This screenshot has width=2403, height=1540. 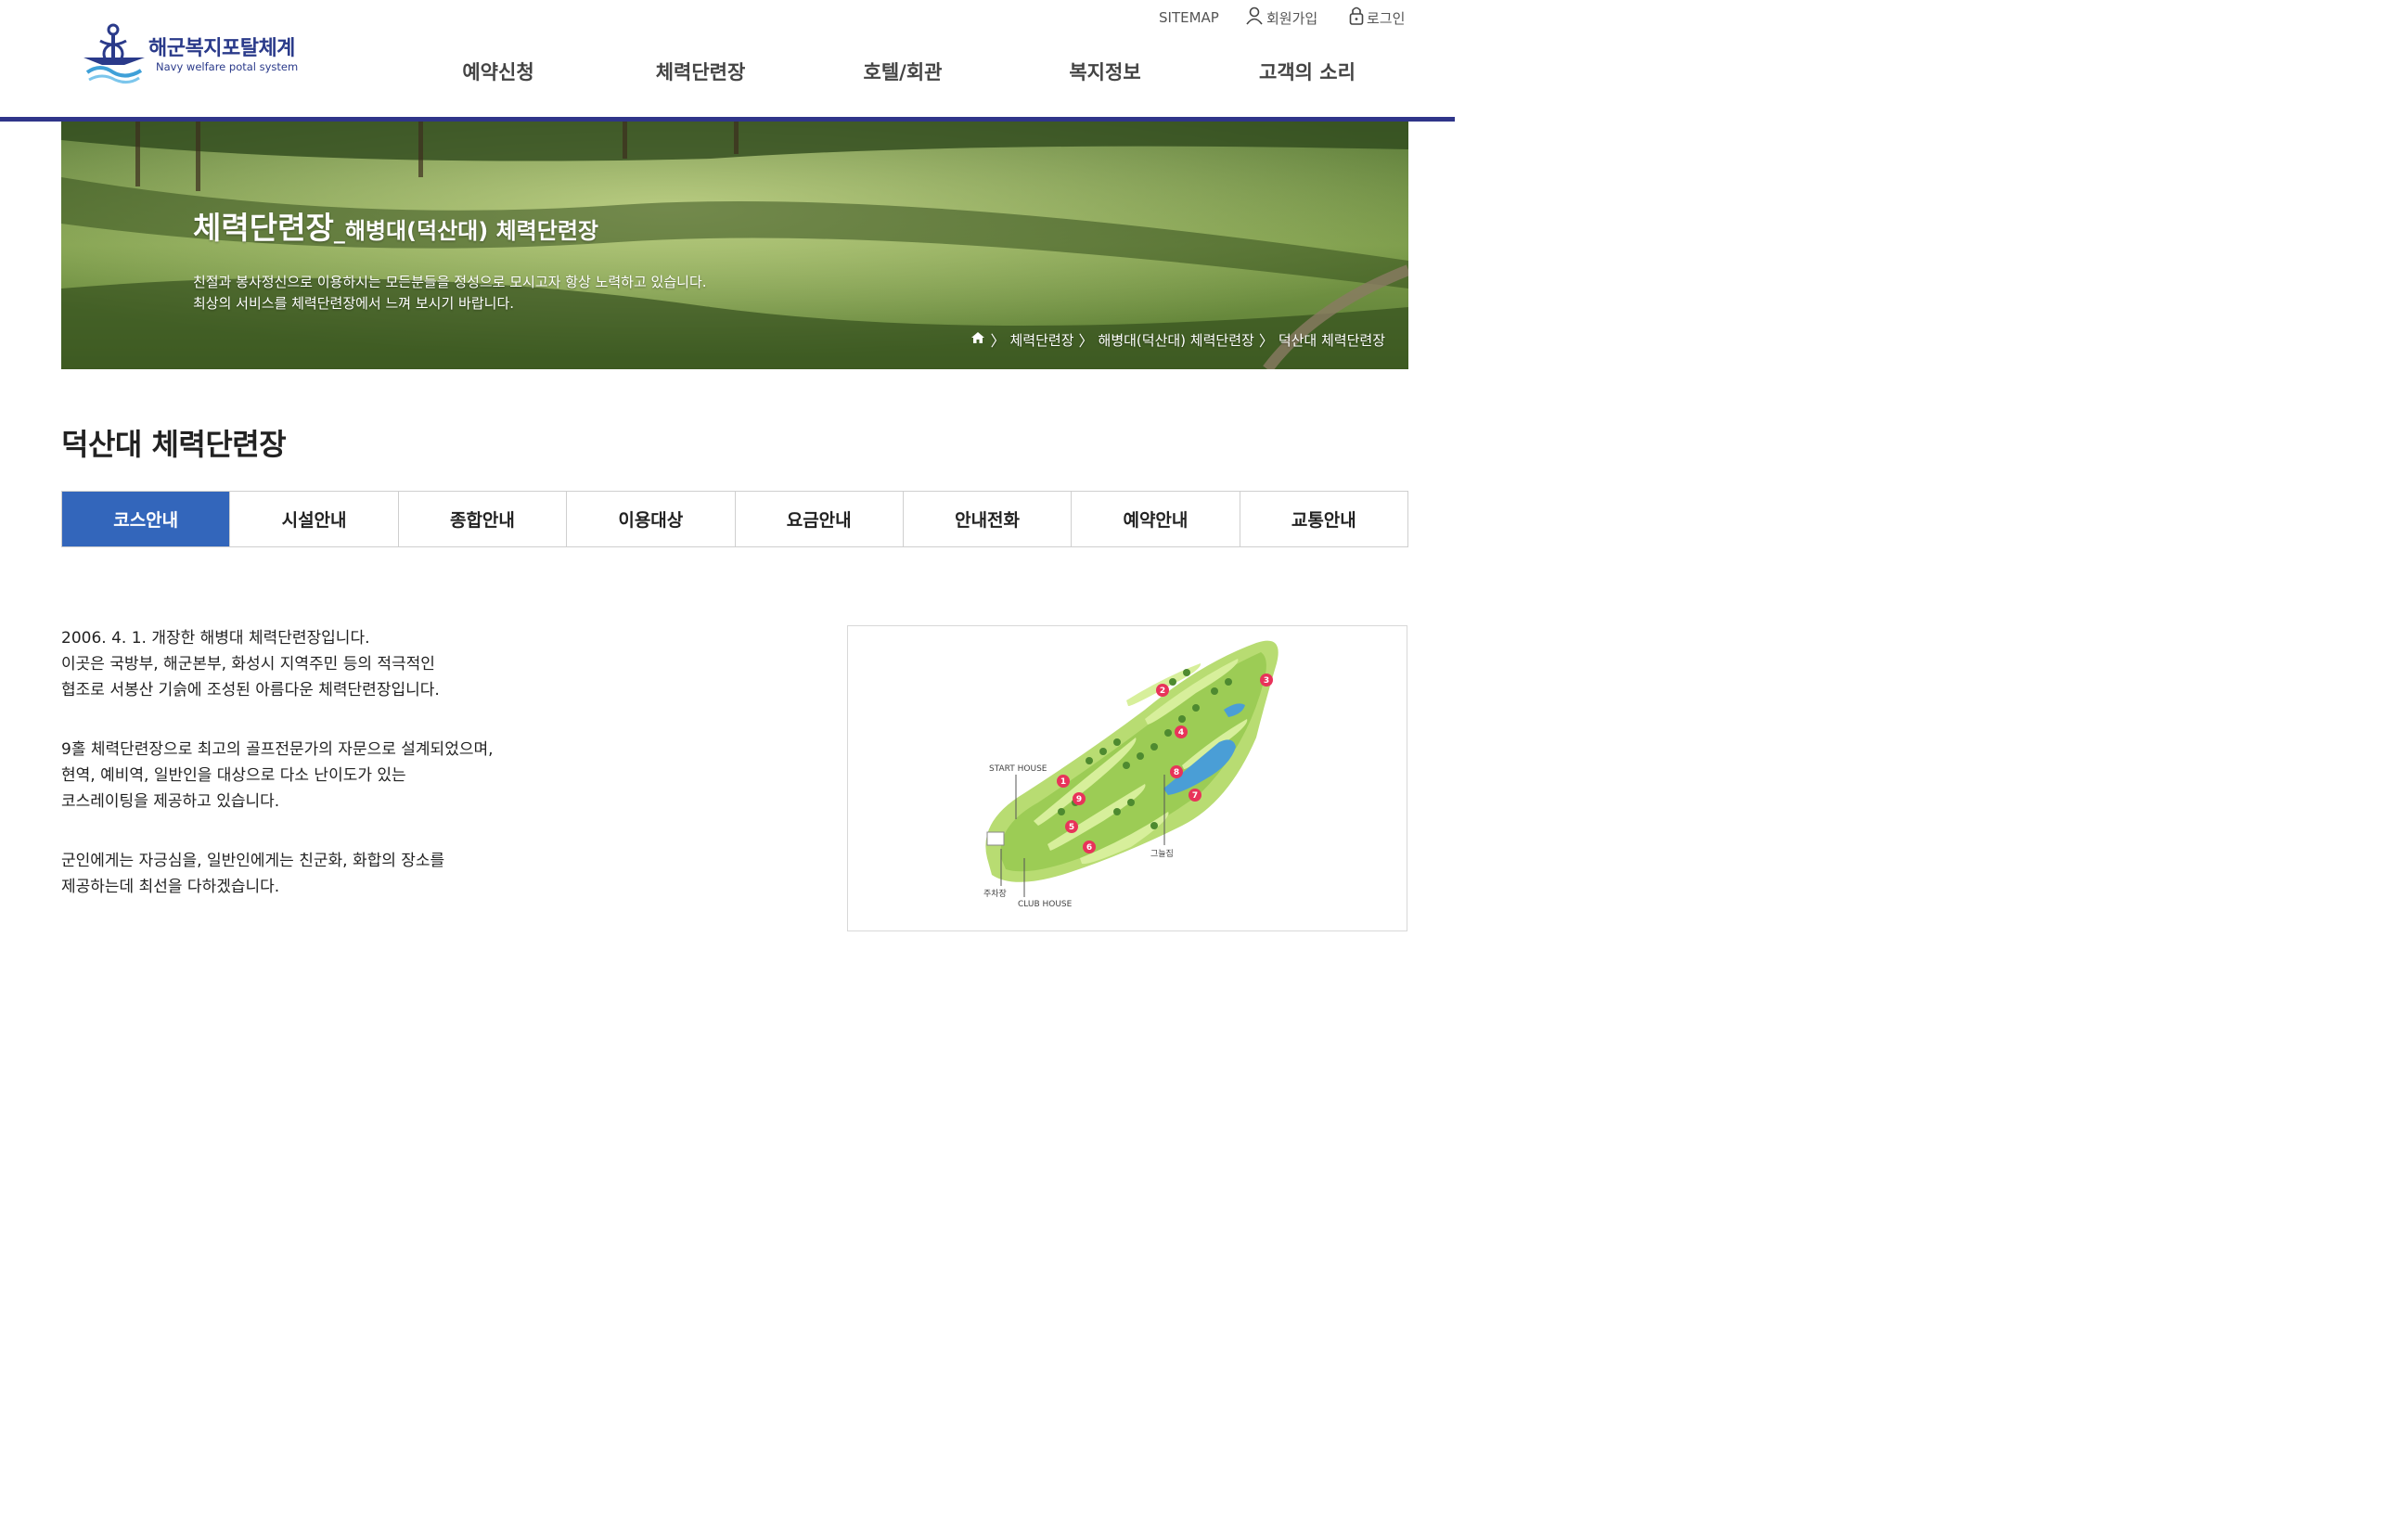 I want to click on breadcrumb: 〉 체력단련장 〉 해병대(덕산대) 체력단련장 〉 덕산대 체력단련장, so click(x=1177, y=339).